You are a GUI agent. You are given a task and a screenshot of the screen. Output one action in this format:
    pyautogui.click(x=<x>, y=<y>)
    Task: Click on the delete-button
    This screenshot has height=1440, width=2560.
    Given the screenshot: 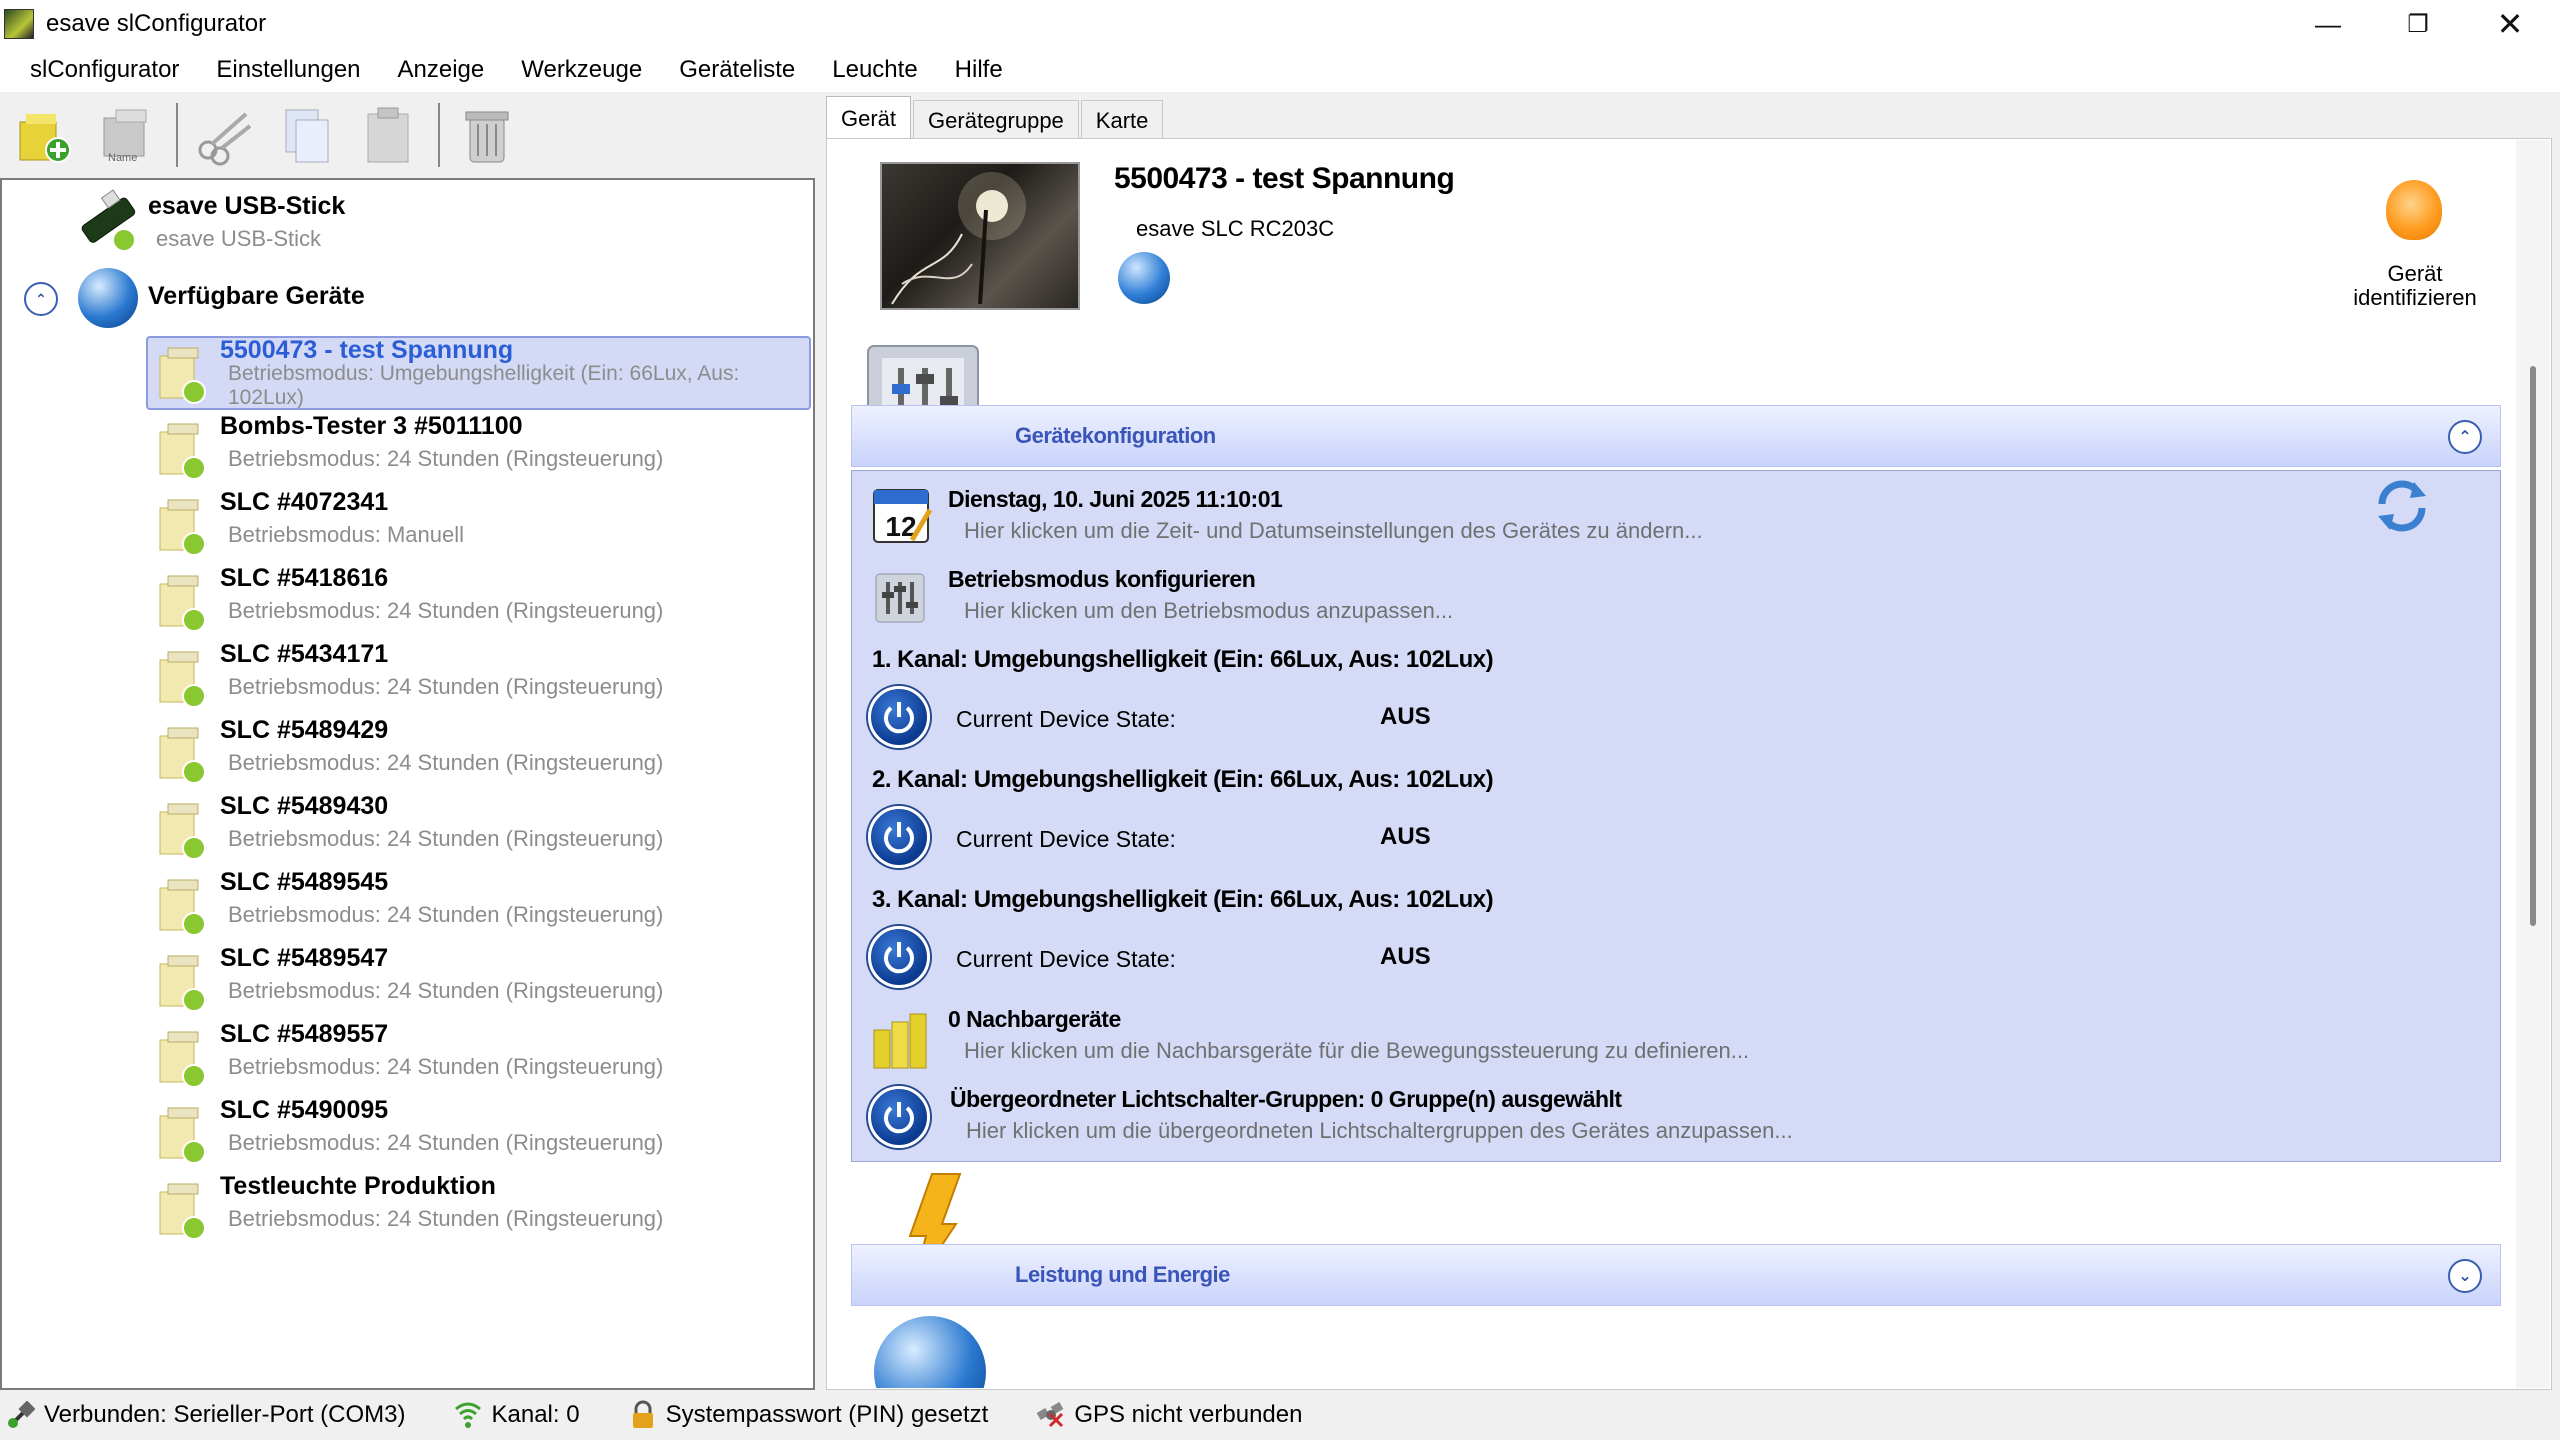 What is the action you would take?
    pyautogui.click(x=487, y=135)
    